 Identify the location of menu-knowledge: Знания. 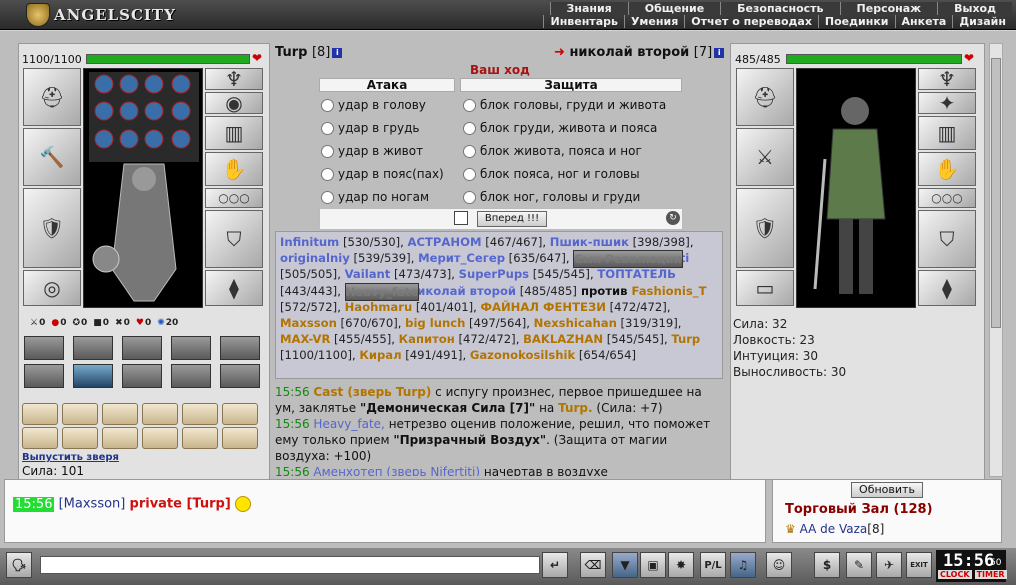
(588, 8).